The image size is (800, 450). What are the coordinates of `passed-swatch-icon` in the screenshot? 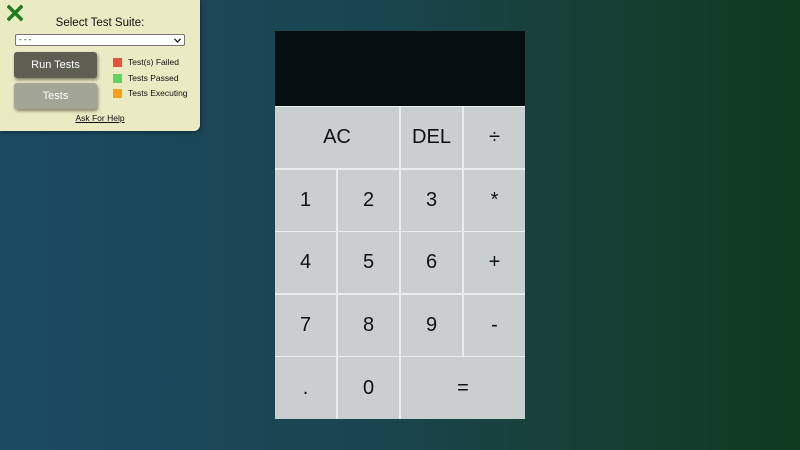 It's located at (117, 78).